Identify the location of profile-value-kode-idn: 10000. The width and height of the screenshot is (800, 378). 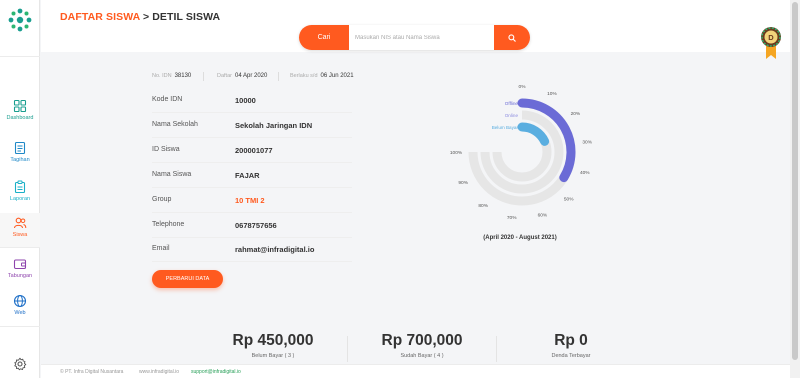
(245, 100).